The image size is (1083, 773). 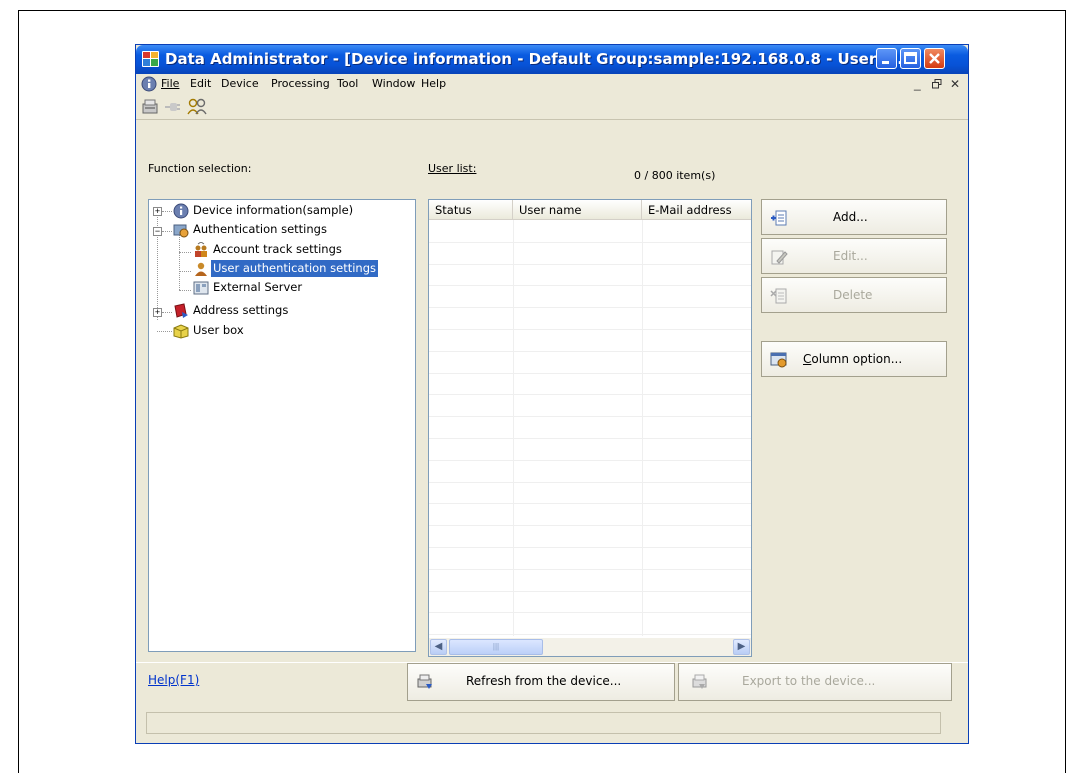 I want to click on scroll-right-button: ▶, so click(x=741, y=647).